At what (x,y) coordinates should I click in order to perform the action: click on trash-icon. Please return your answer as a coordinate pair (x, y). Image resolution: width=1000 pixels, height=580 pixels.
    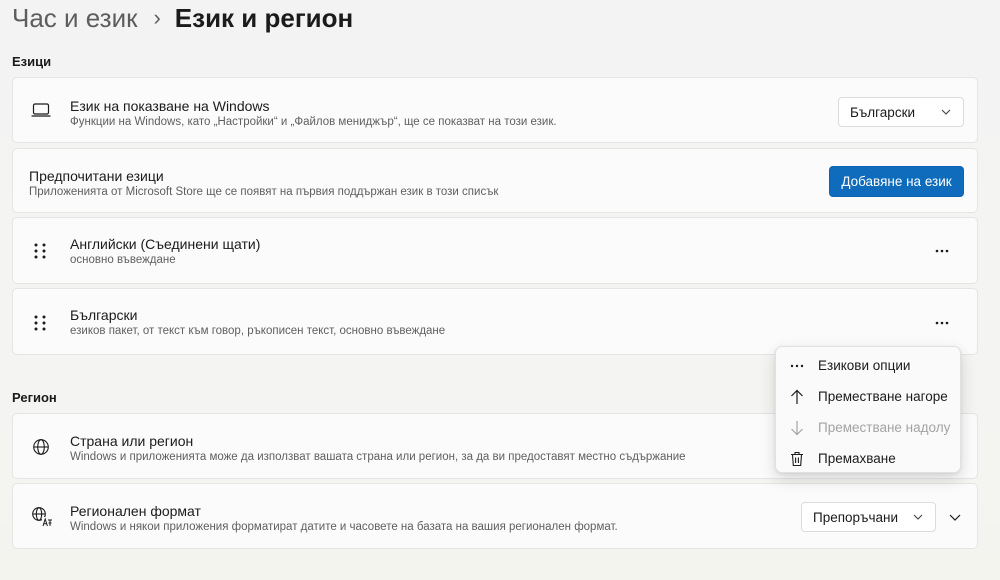
    Looking at the image, I should click on (797, 459).